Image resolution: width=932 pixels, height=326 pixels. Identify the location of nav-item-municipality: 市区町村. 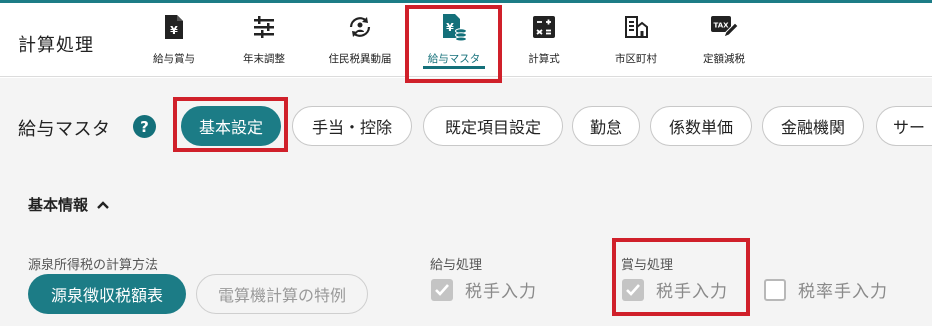
(636, 41).